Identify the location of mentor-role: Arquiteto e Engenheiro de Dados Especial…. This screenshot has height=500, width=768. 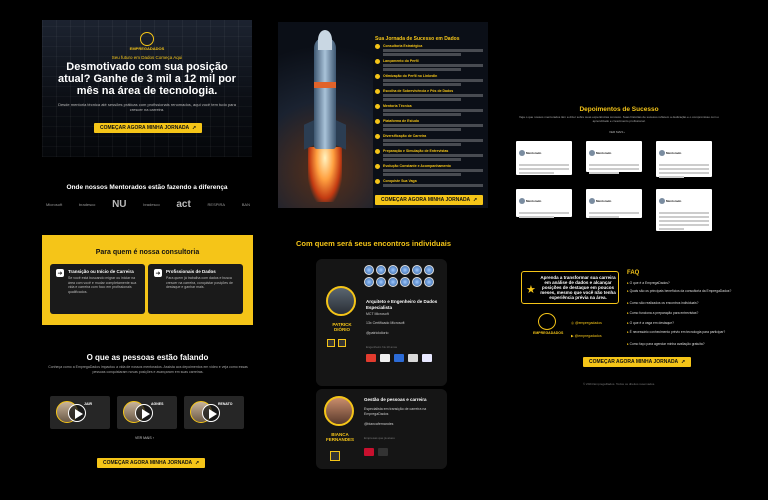
(402, 304).